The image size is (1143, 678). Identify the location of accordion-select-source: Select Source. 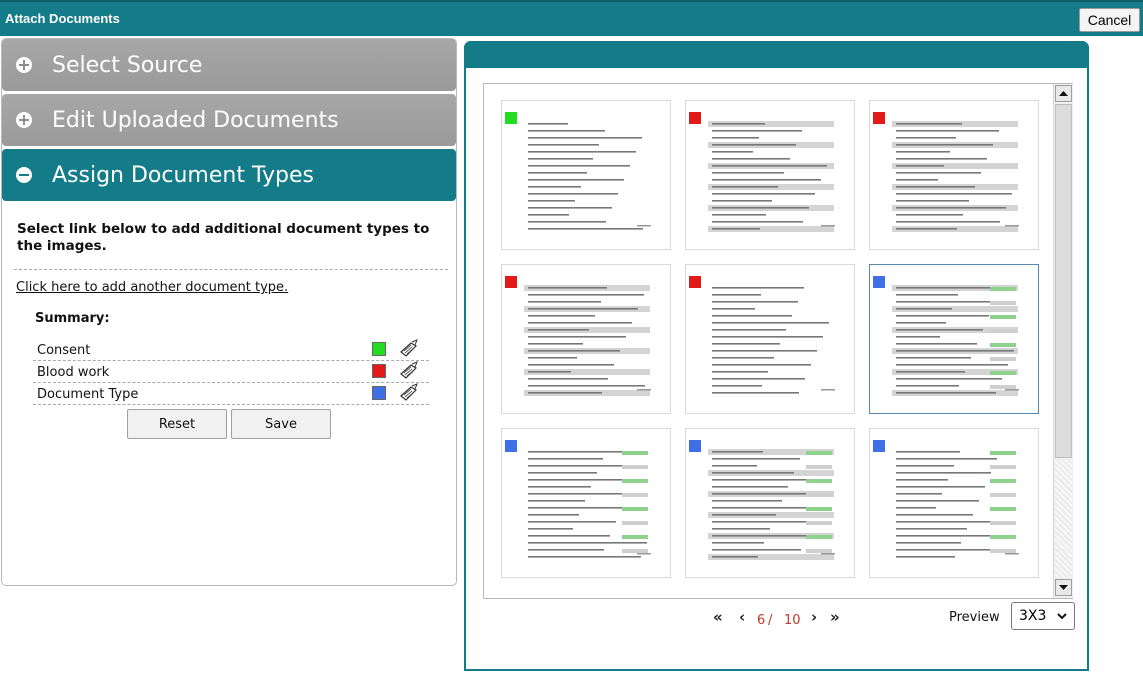
(229, 65).